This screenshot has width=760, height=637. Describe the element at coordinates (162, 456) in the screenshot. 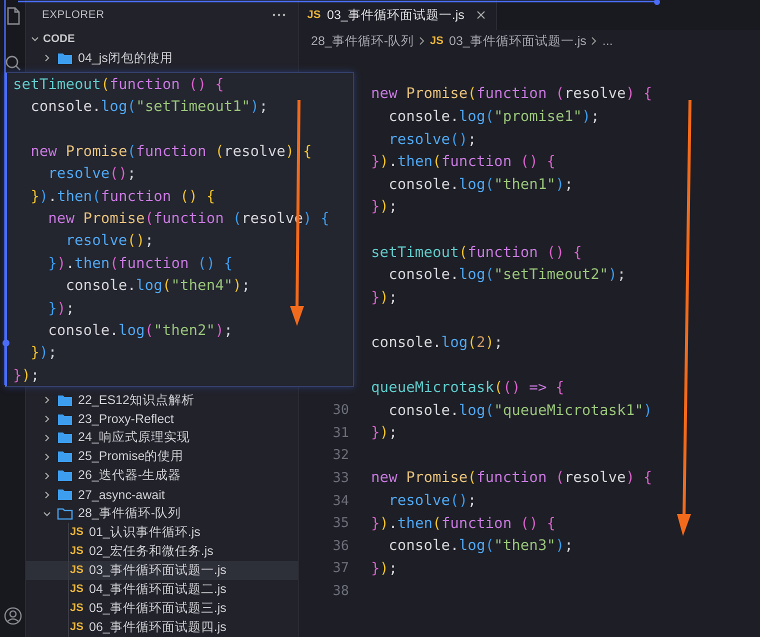

I see `folder-item: 25_Promise的使用` at that location.